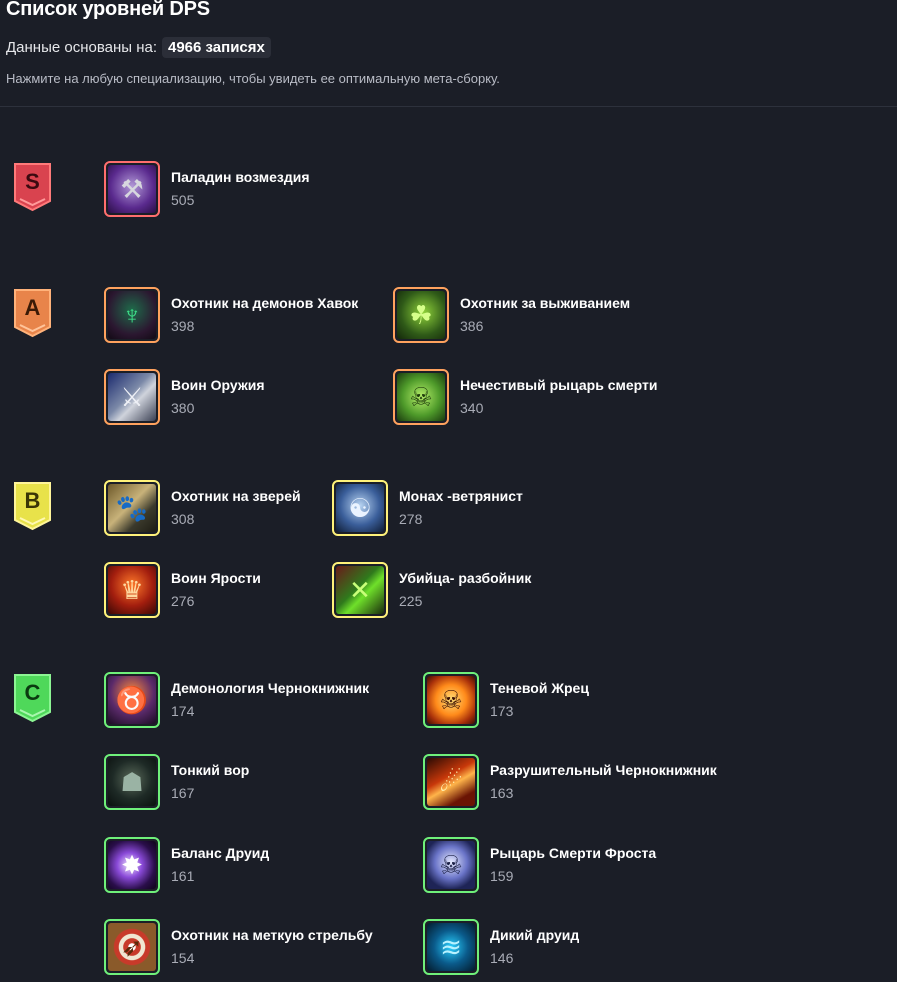 The height and width of the screenshot is (982, 897). I want to click on ghoul-icon: ☠, so click(421, 397).